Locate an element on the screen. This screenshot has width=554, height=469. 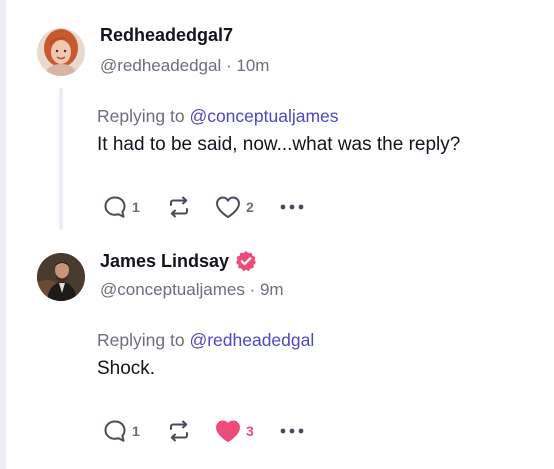
post-time: 10m is located at coordinates (252, 65).